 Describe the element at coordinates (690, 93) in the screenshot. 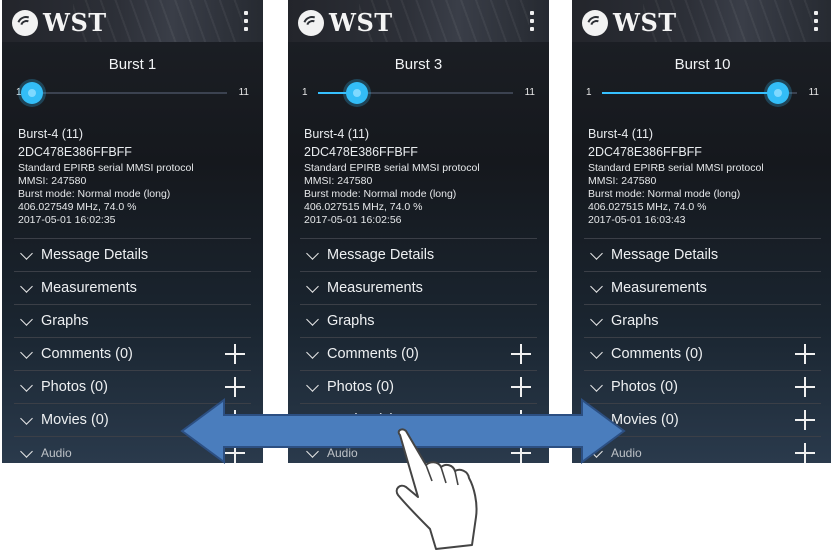

I see `slider-fill` at that location.